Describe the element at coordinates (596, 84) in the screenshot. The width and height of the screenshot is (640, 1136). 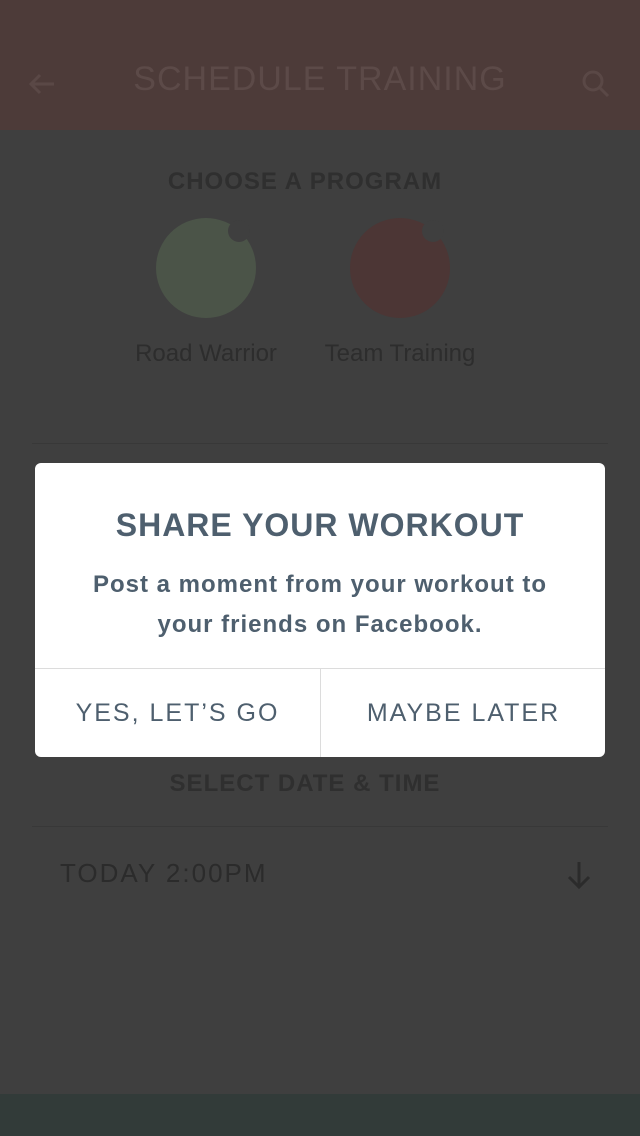
I see `search-icon` at that location.